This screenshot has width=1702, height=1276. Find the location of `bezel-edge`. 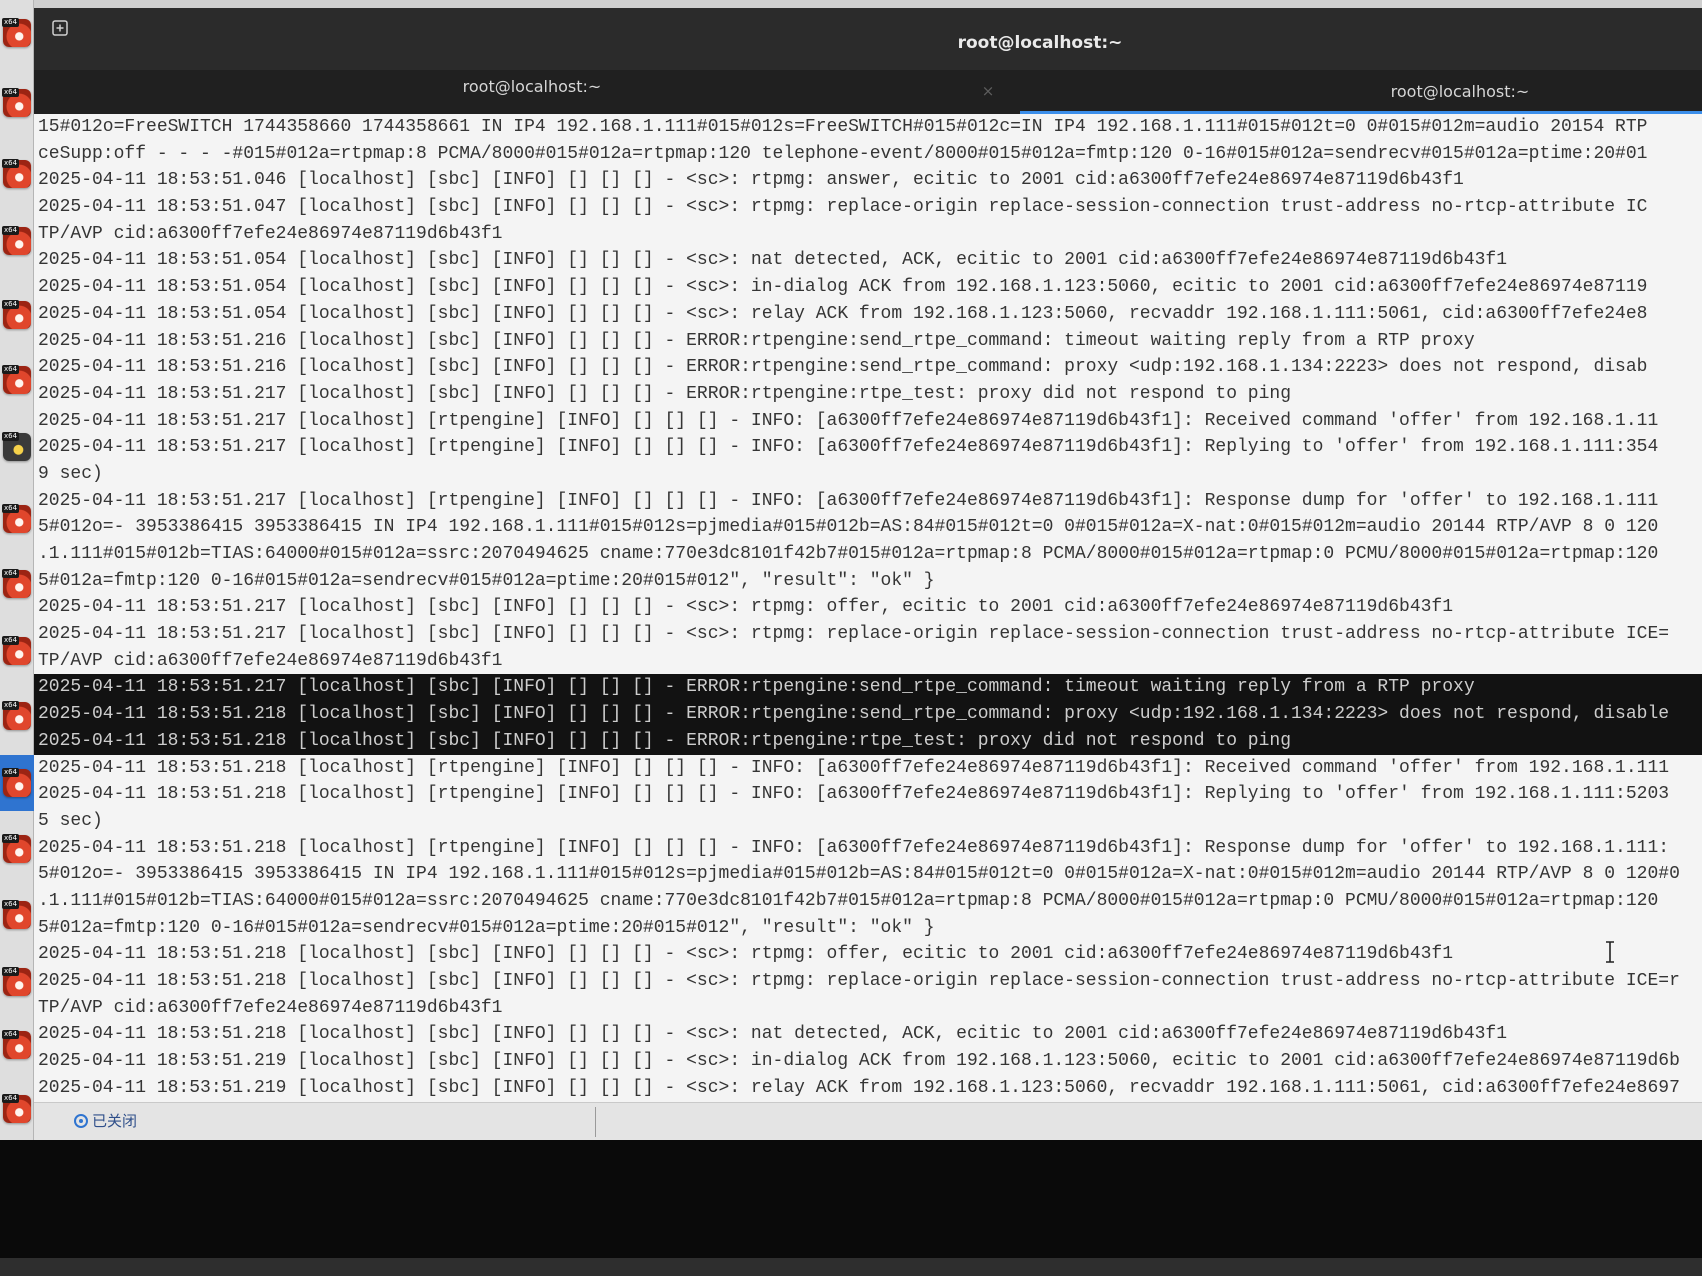

bezel-edge is located at coordinates (851, 1267).